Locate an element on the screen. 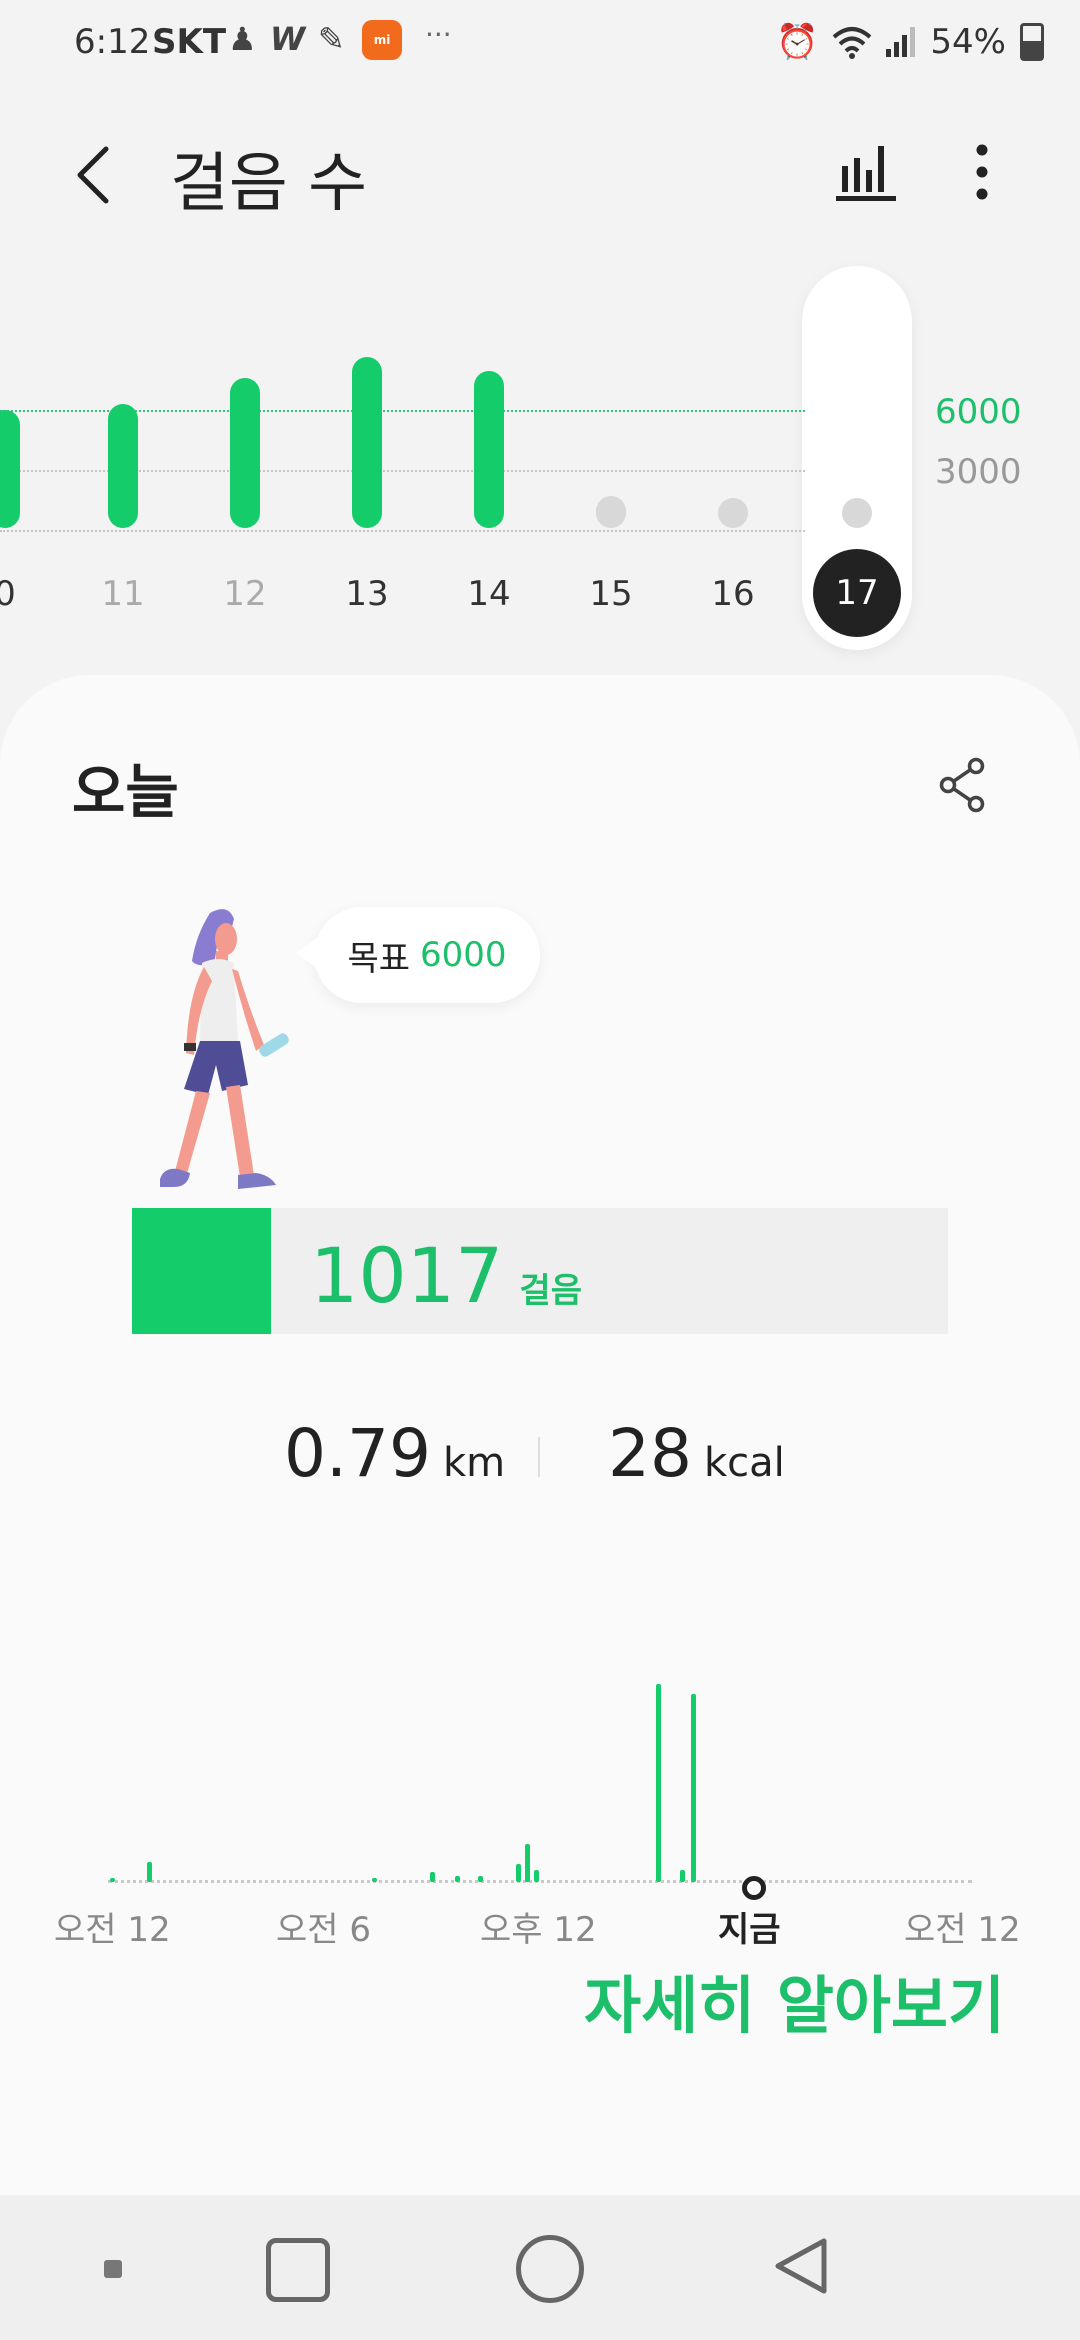 This screenshot has height=2340, width=1080. status-bar: 6:12 SKT ♟ W ✎ mi ··· ⏰ 54% is located at coordinates (540, 45).